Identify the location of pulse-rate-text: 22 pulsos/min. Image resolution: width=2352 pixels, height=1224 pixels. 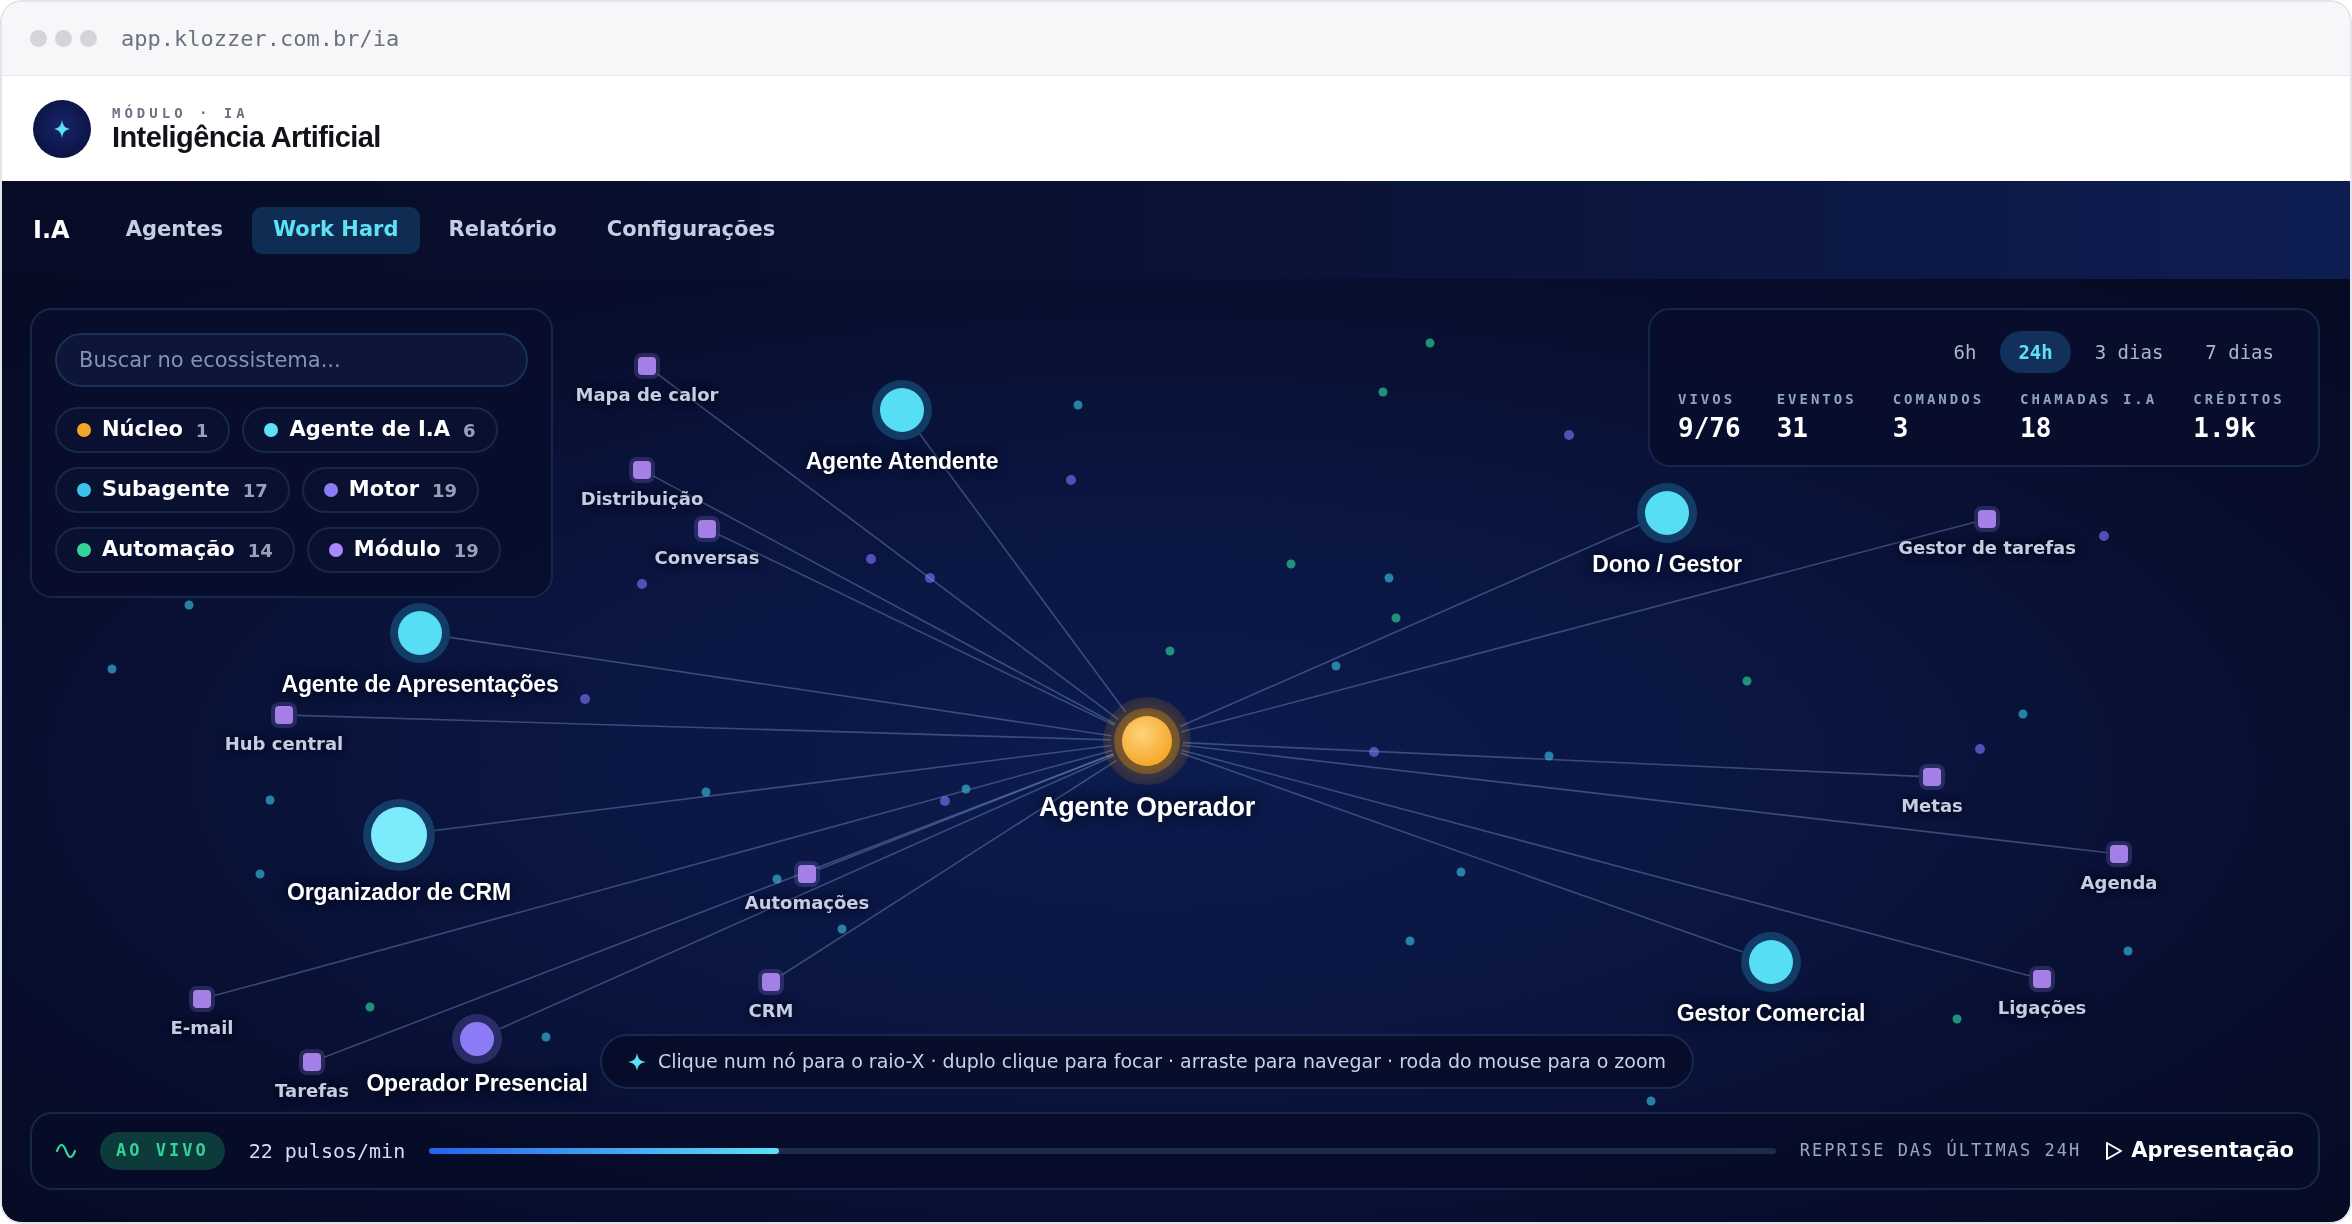
(327, 1151).